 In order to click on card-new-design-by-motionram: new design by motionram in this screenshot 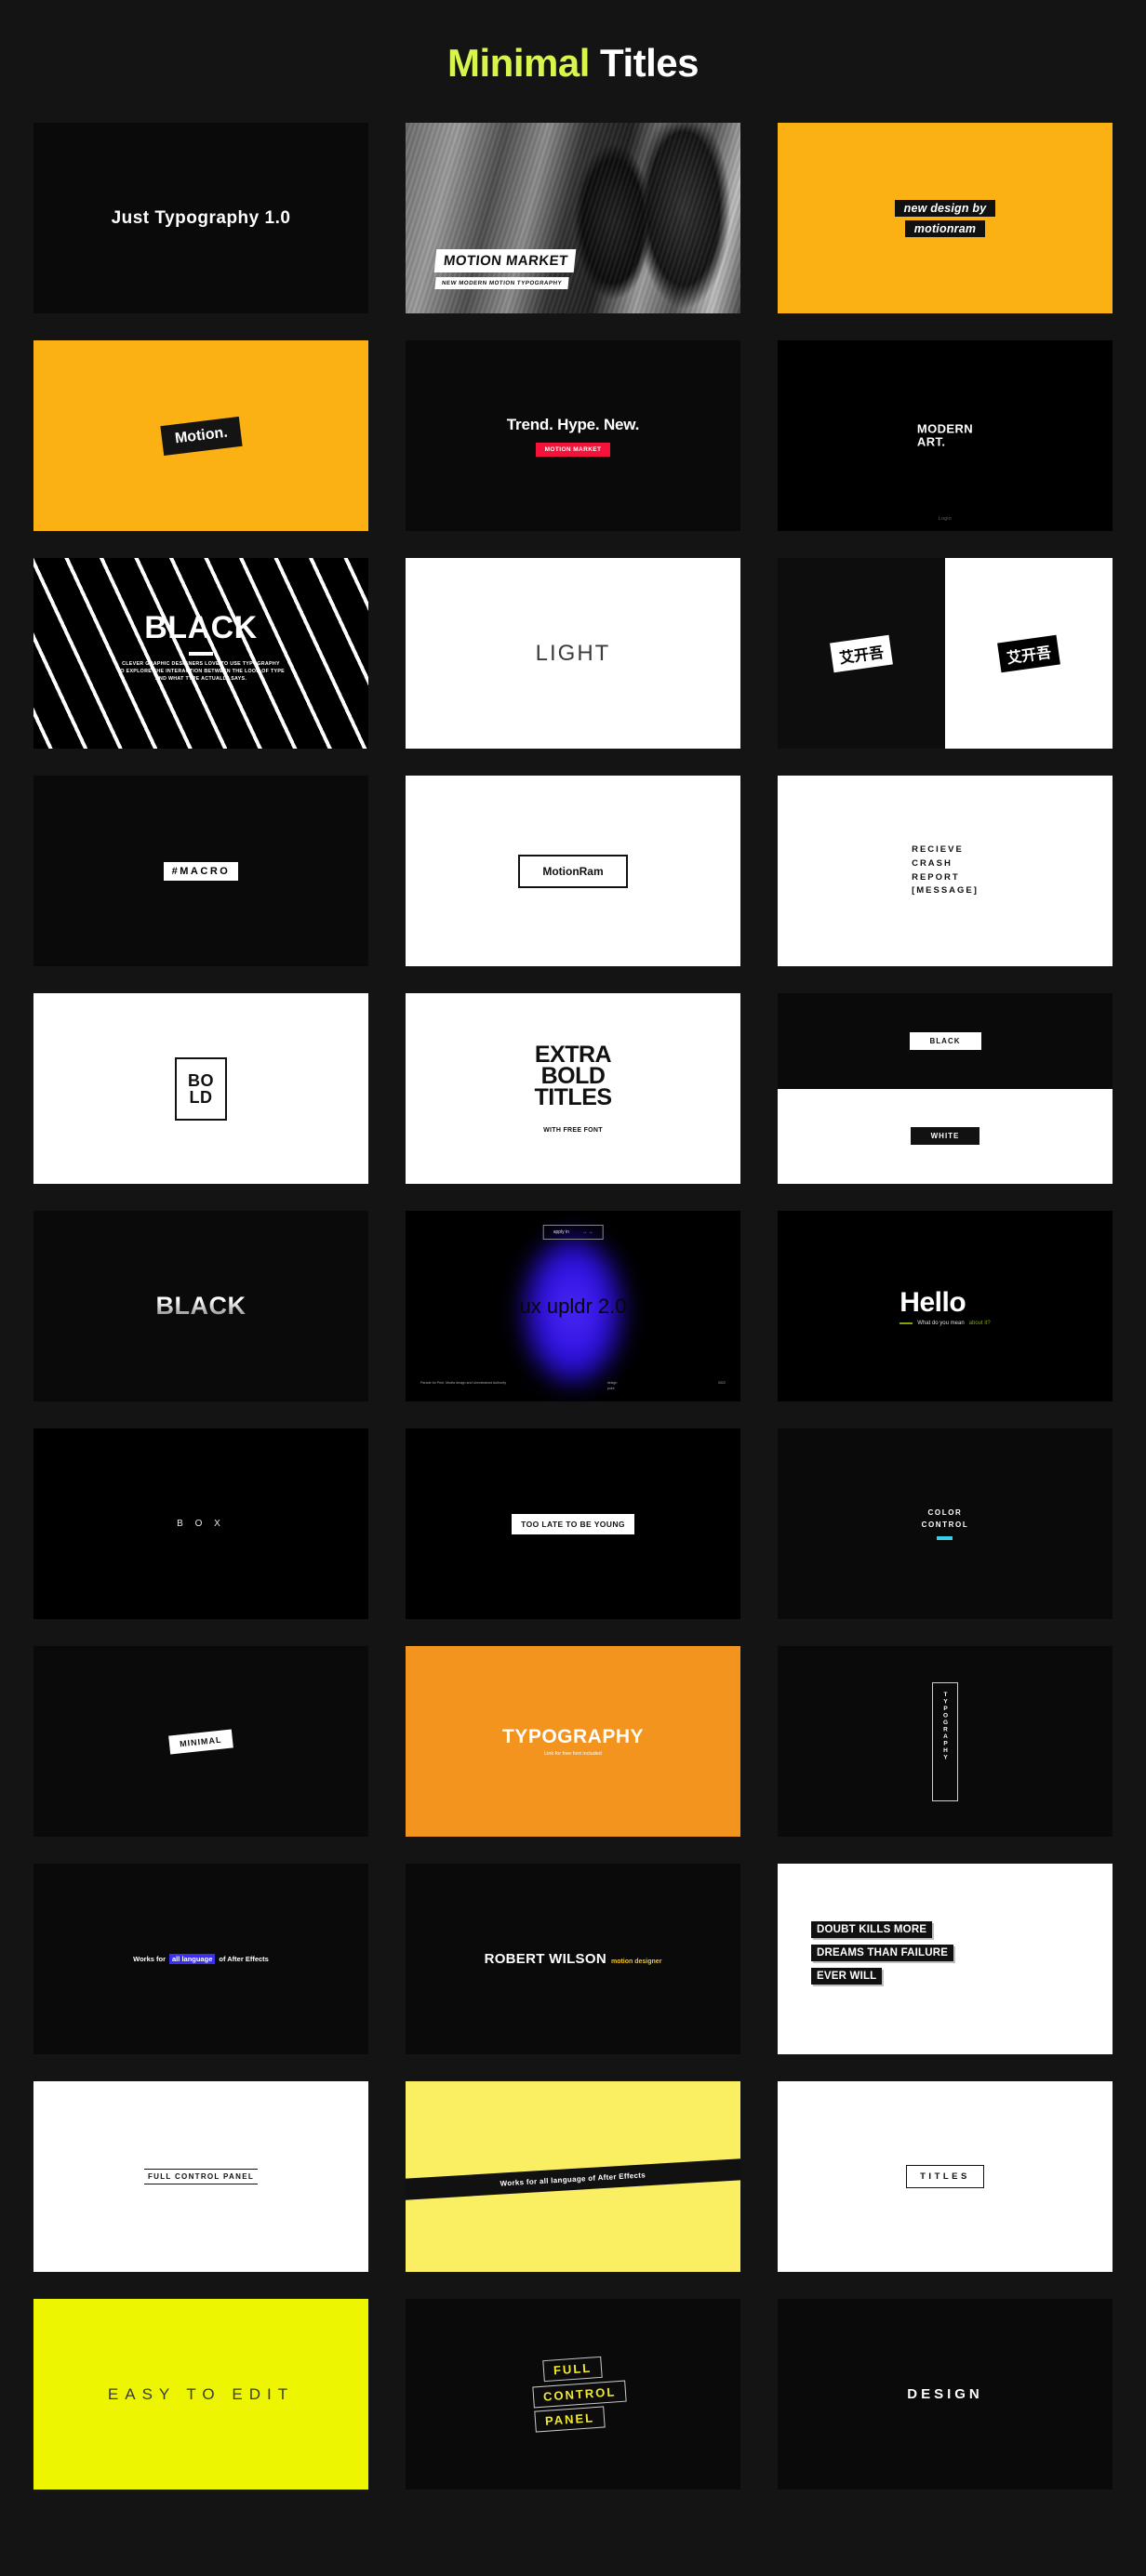, I will do `click(945, 218)`.